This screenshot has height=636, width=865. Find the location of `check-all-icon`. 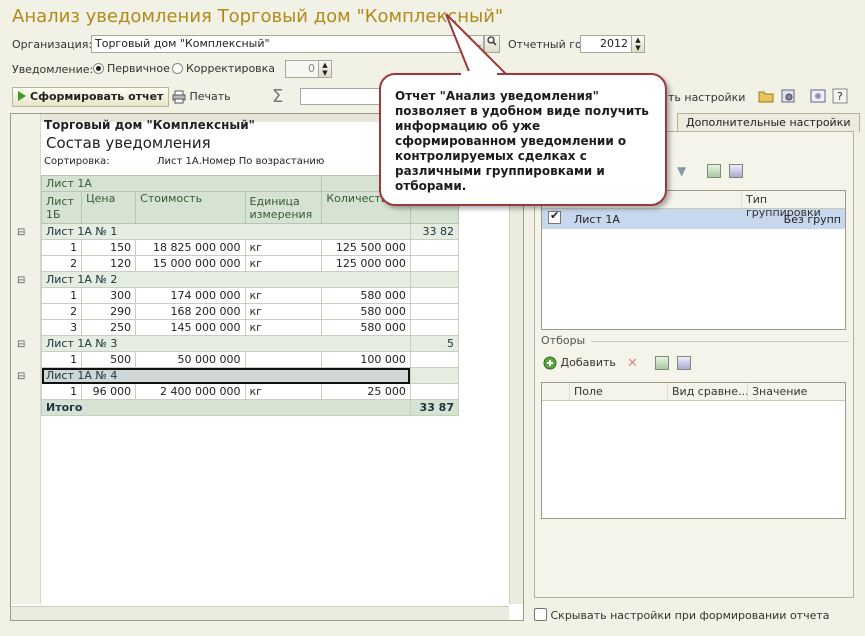

check-all-icon is located at coordinates (714, 171).